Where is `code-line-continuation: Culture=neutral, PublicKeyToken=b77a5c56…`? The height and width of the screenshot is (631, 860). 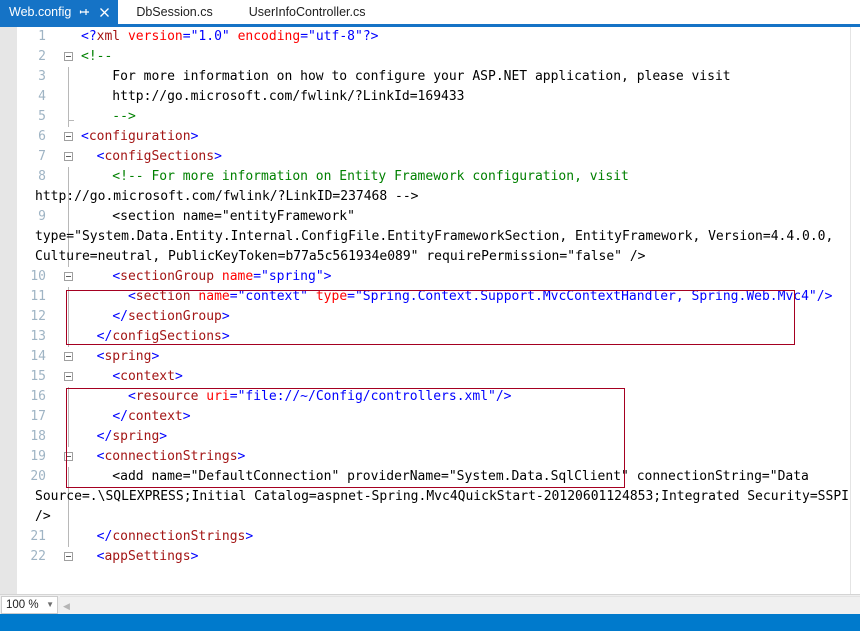
code-line-continuation: Culture=neutral, PublicKeyToken=b77a5c56… is located at coordinates (438, 257).